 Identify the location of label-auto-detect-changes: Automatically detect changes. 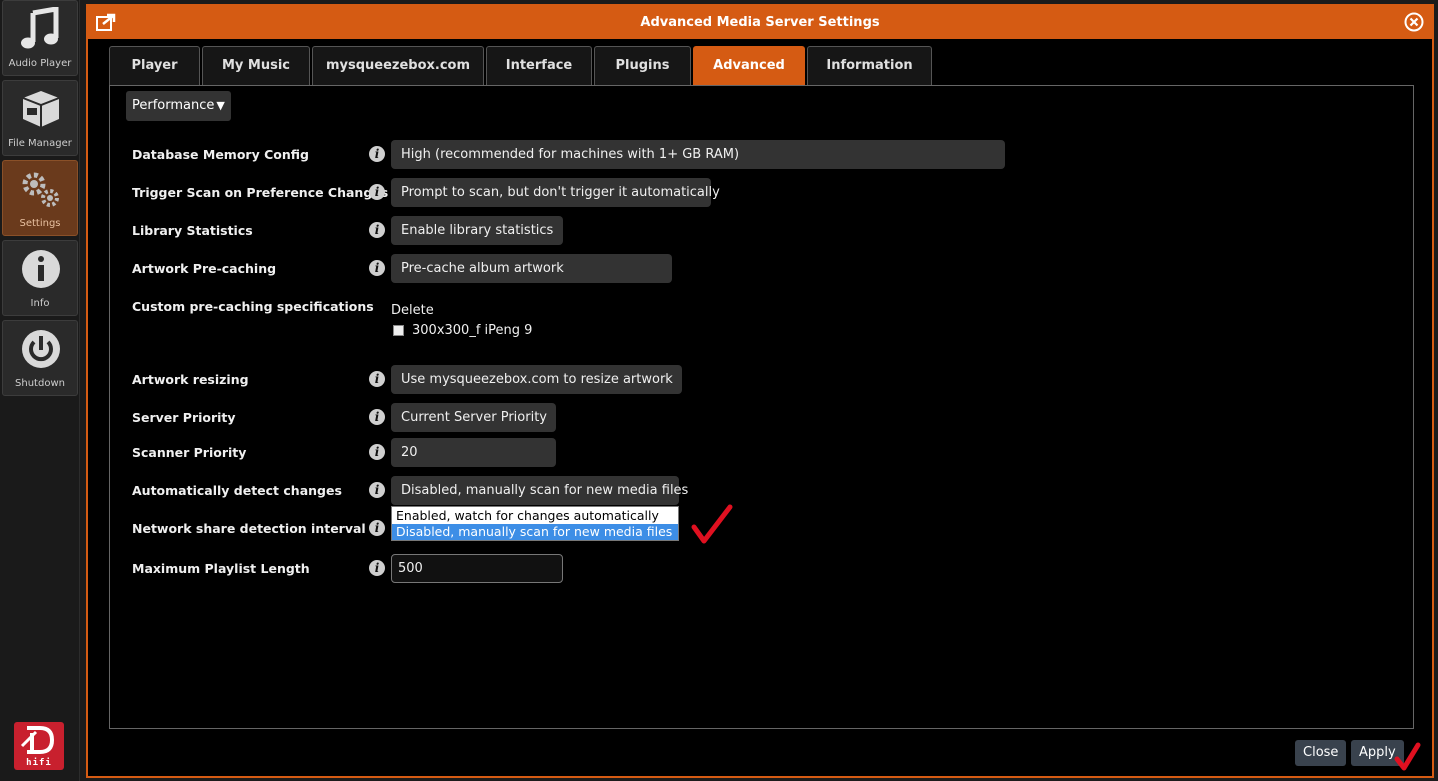
(237, 490).